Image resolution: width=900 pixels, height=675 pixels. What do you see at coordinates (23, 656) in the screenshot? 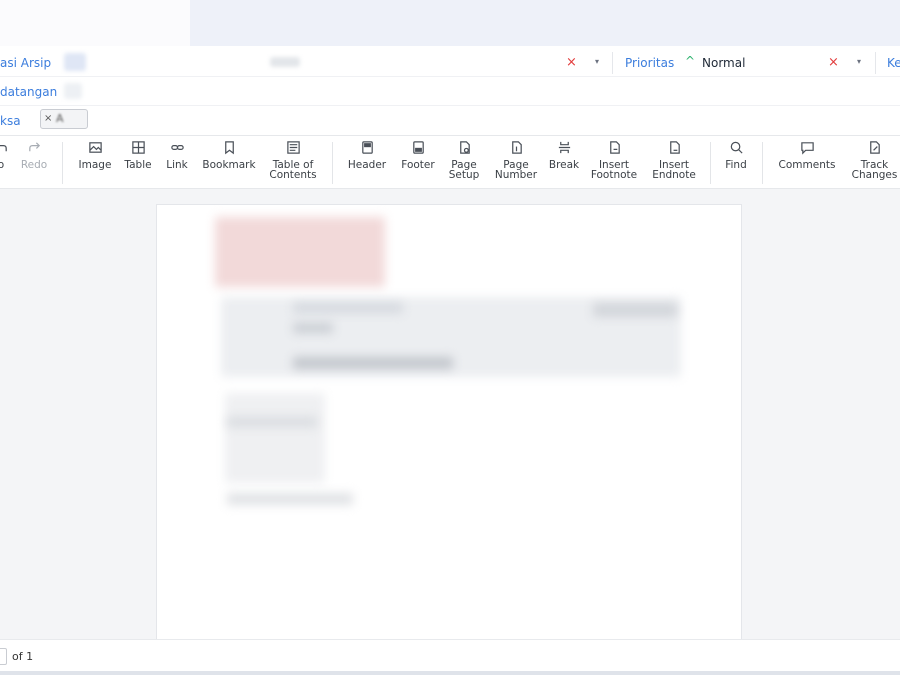
I see `page-count-label: of 1` at bounding box center [23, 656].